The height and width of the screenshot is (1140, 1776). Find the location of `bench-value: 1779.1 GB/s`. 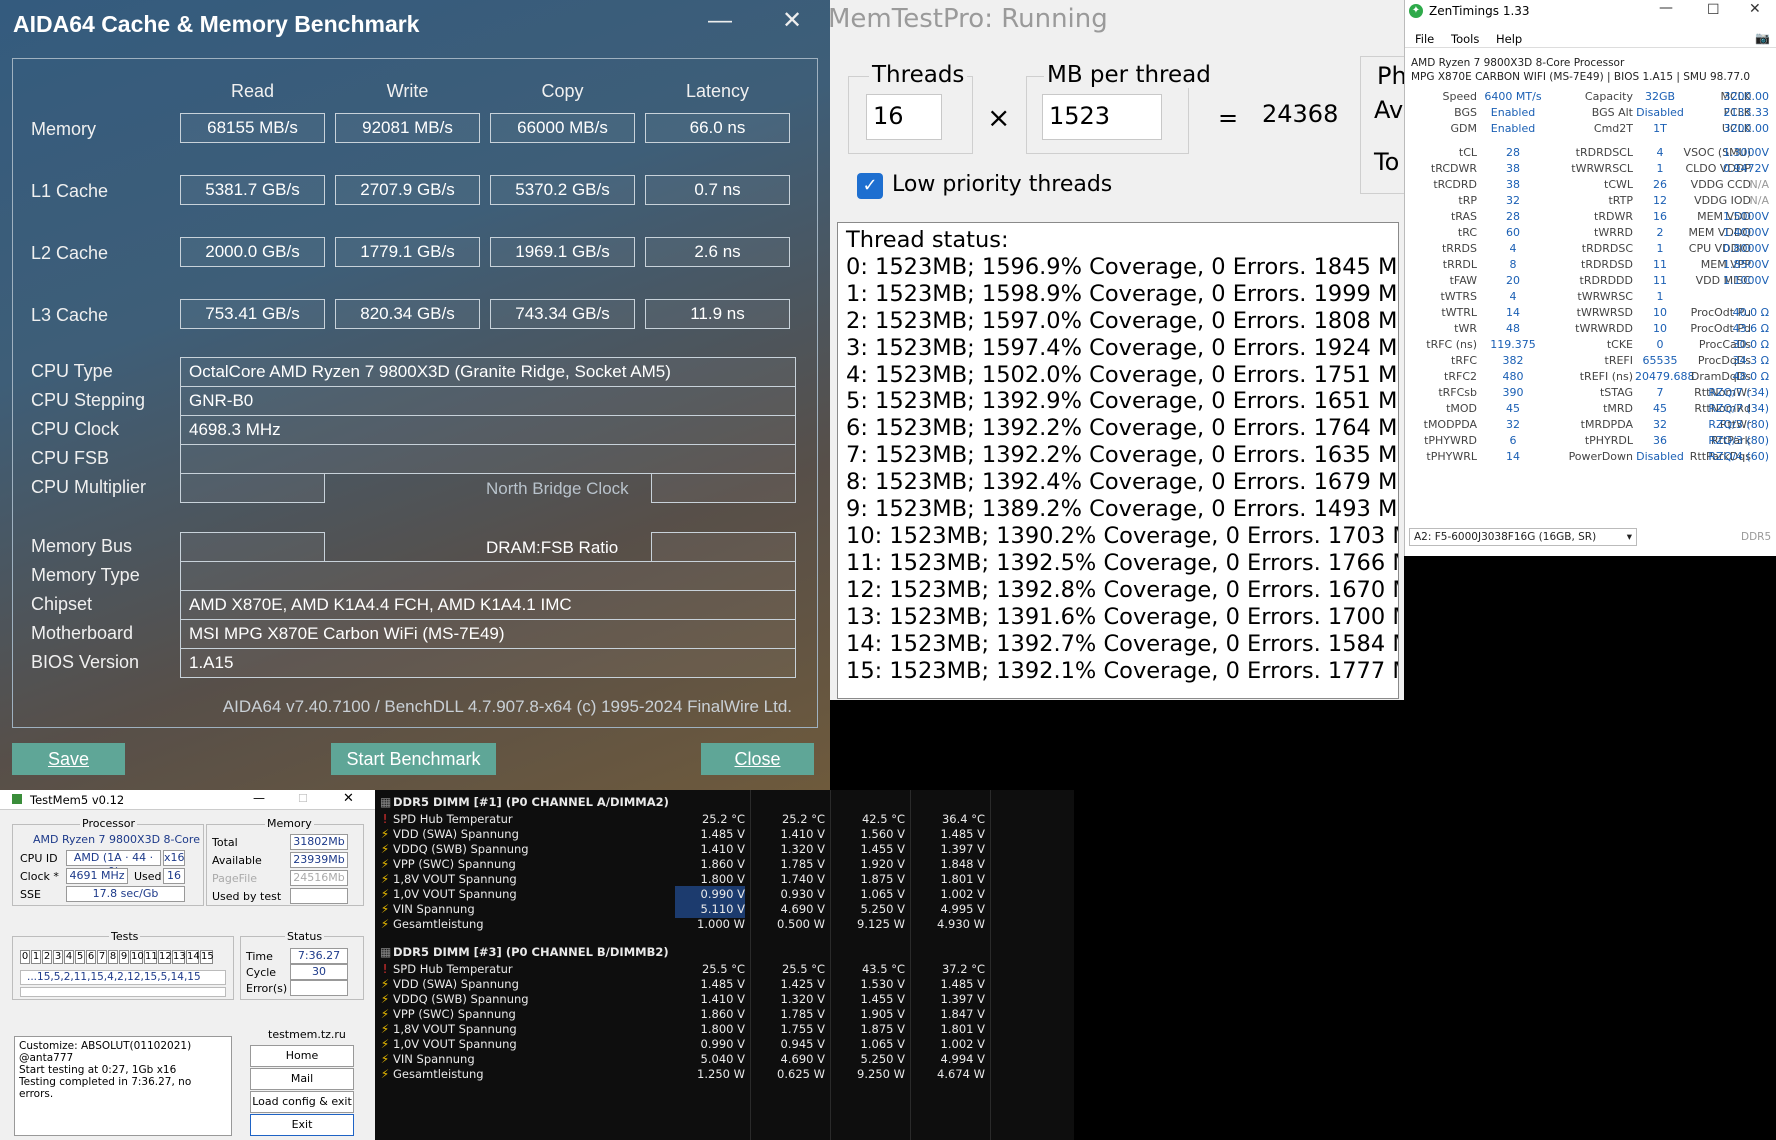

bench-value: 1779.1 GB/s is located at coordinates (407, 252).